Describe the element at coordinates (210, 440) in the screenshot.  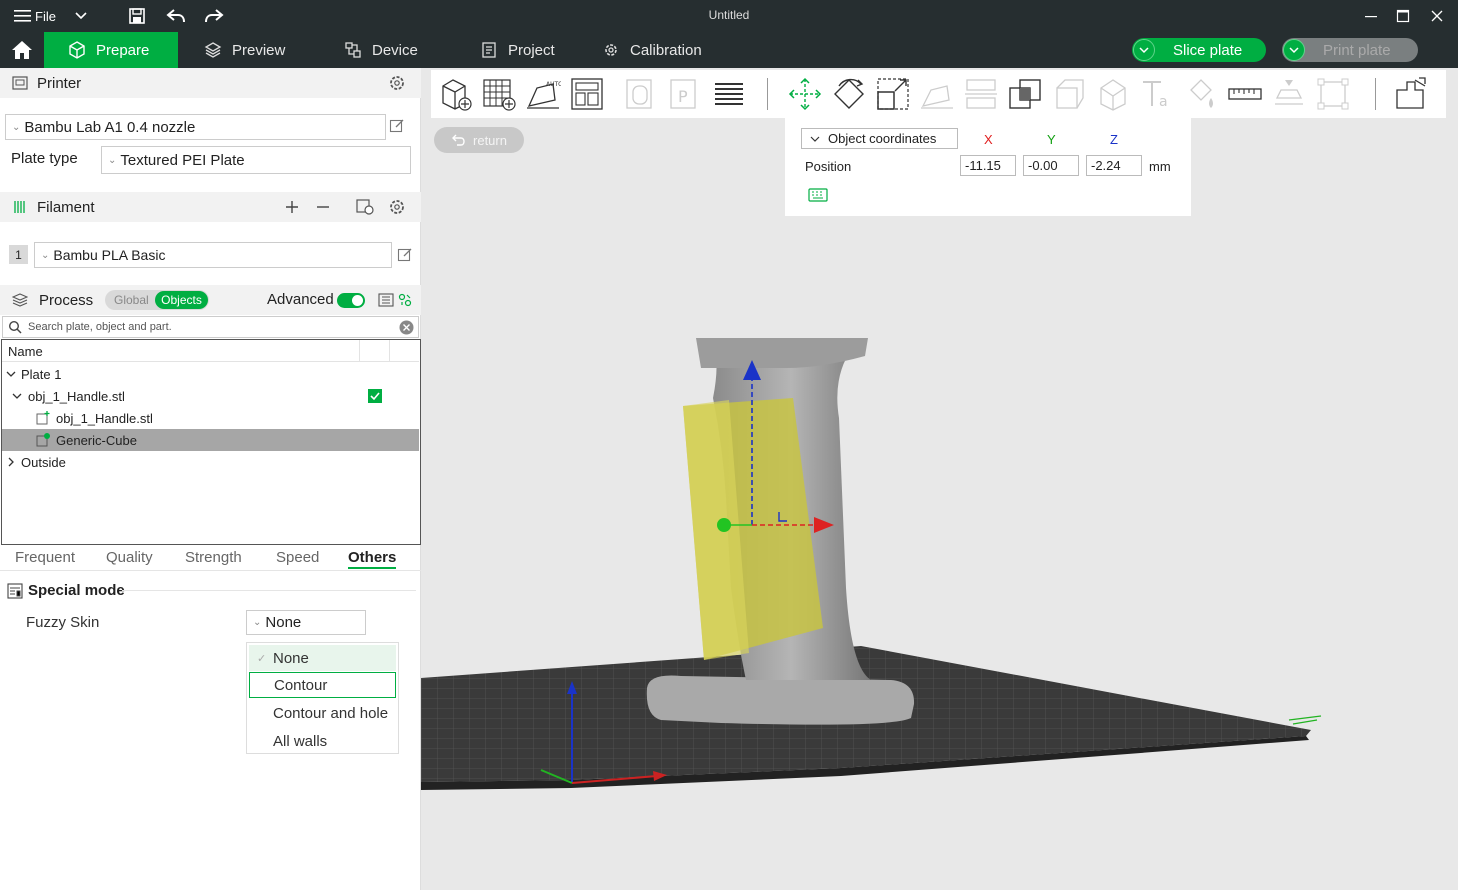
I see `tree-row-modifier-selected: Generic-Cube` at that location.